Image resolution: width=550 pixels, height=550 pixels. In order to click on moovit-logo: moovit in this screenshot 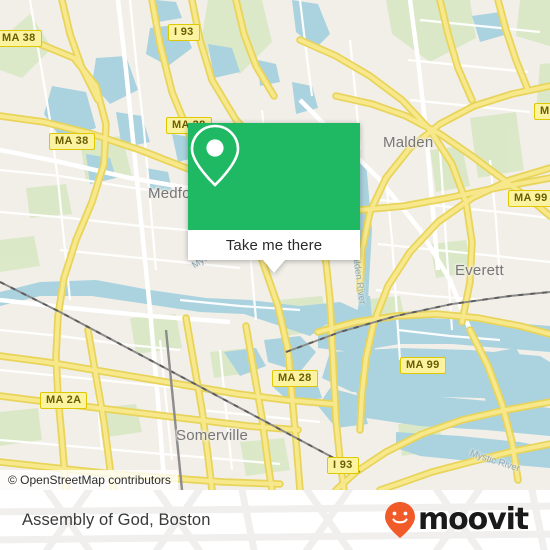, I will do `click(456, 520)`.